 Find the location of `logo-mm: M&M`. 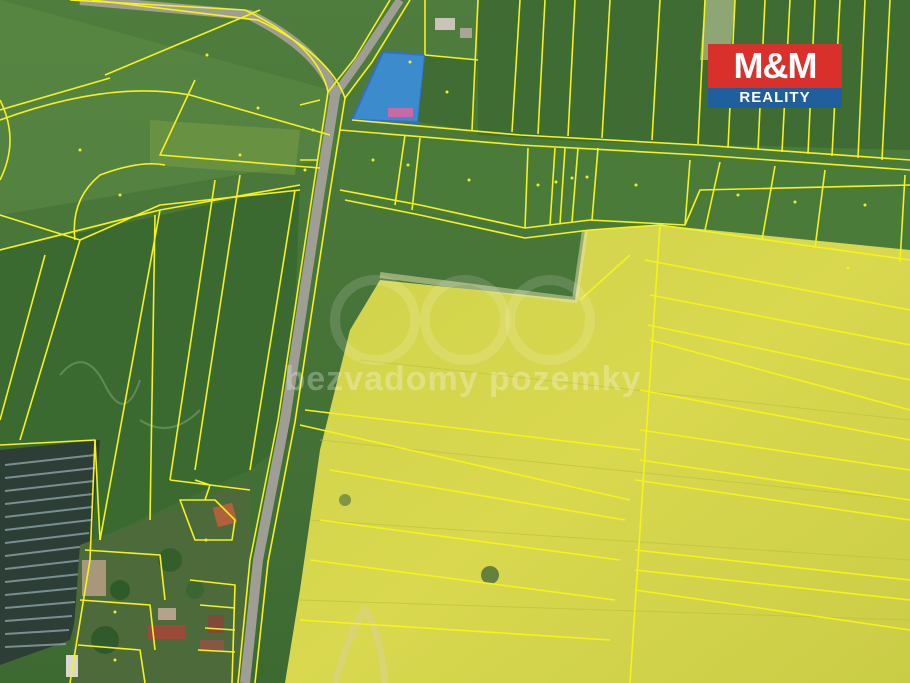

logo-mm: M&M is located at coordinates (775, 66).